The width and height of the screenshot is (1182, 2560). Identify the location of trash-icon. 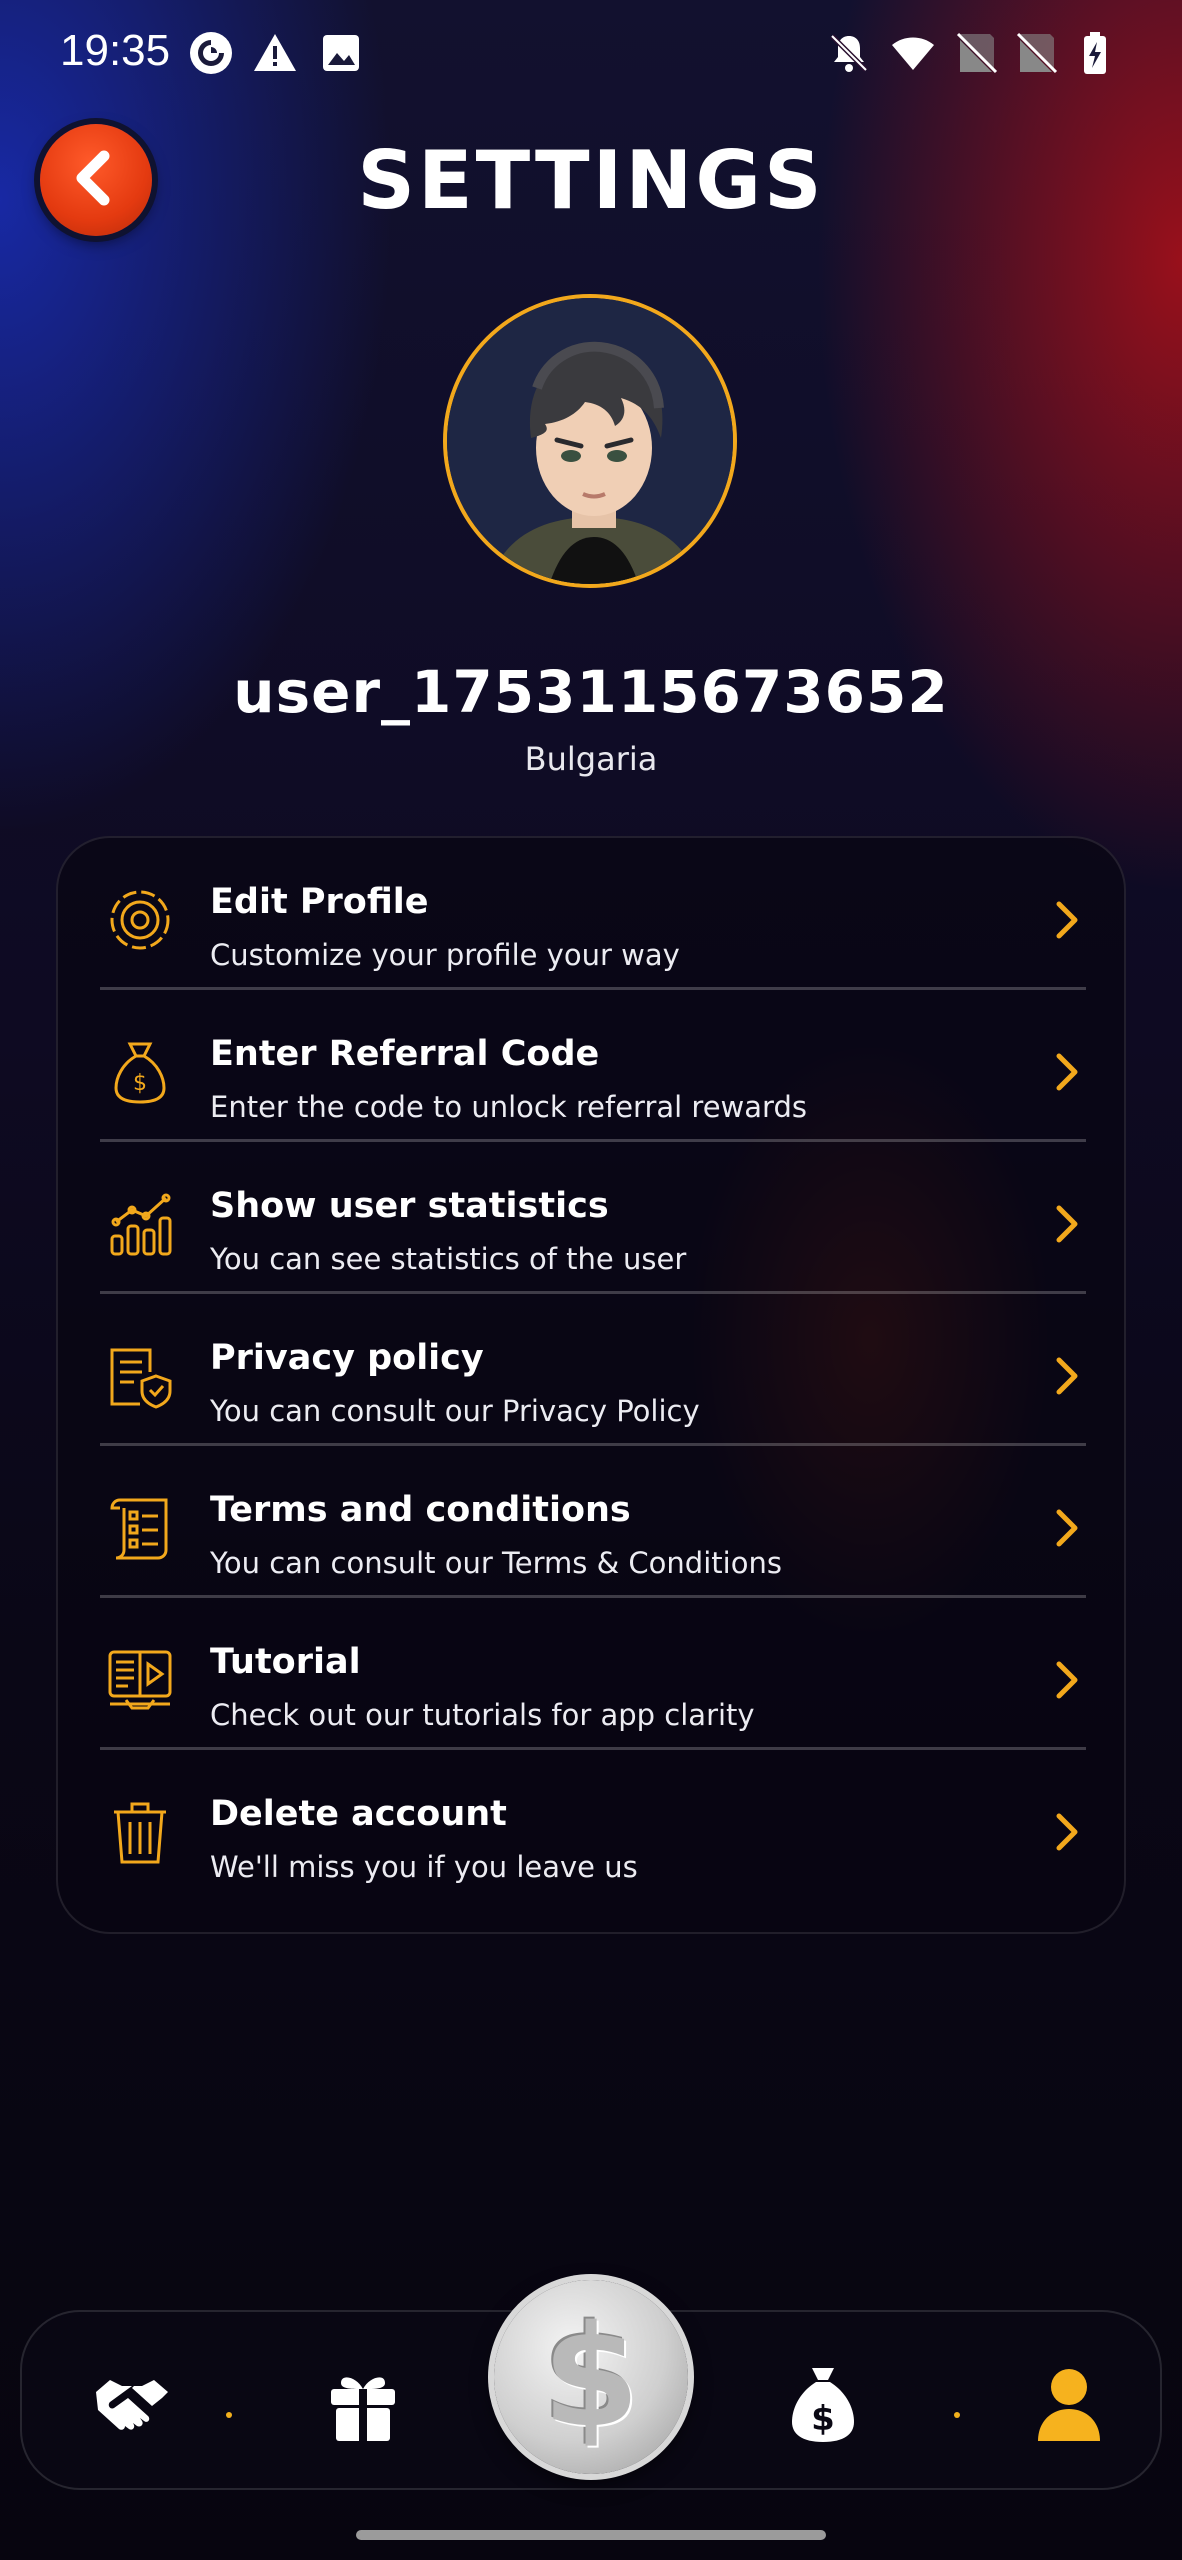
(140, 1832).